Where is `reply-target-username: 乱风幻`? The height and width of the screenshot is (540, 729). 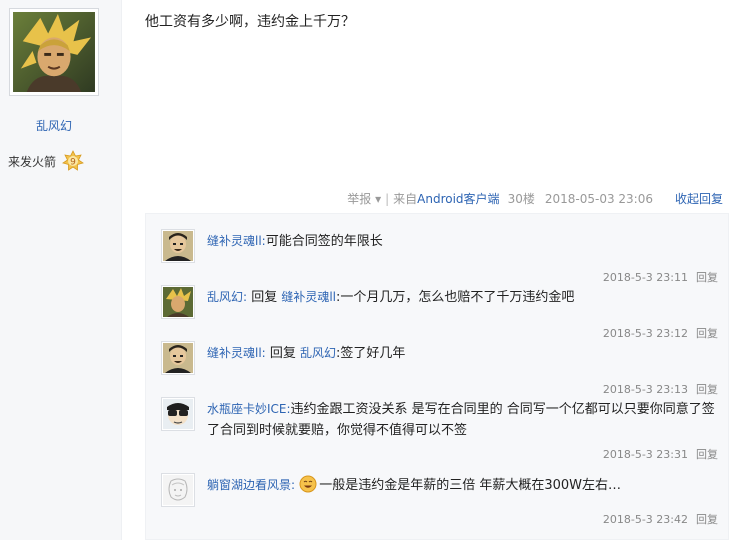
reply-target-username: 乱风幻 is located at coordinates (318, 353).